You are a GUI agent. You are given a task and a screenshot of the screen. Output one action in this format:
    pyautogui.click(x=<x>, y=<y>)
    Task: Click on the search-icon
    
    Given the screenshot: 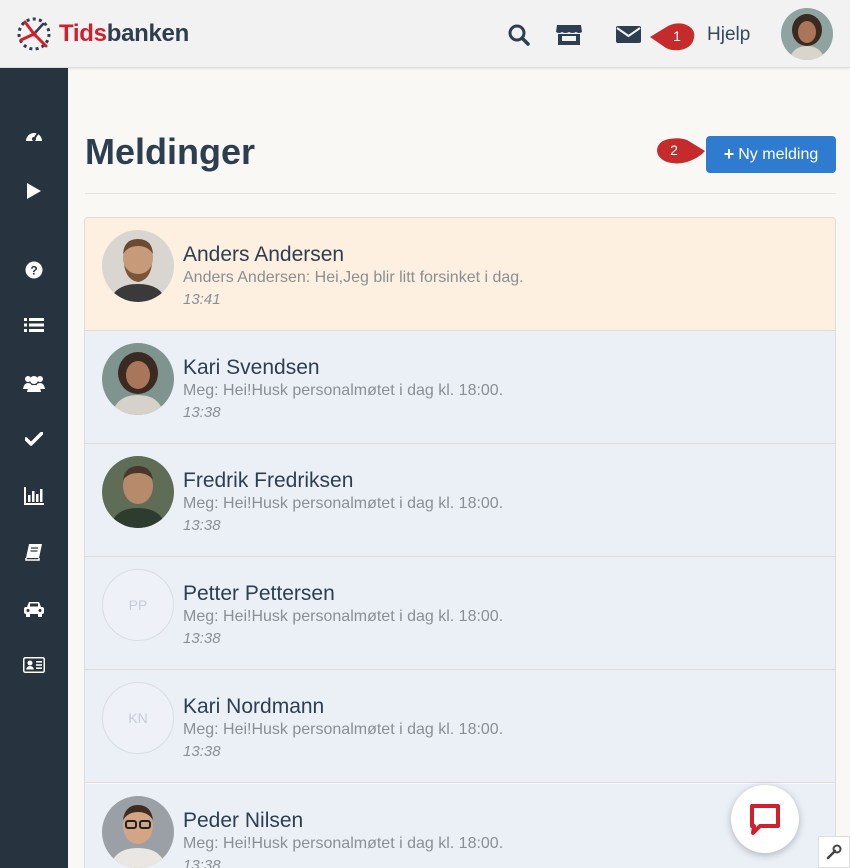 What is the action you would take?
    pyautogui.click(x=519, y=35)
    